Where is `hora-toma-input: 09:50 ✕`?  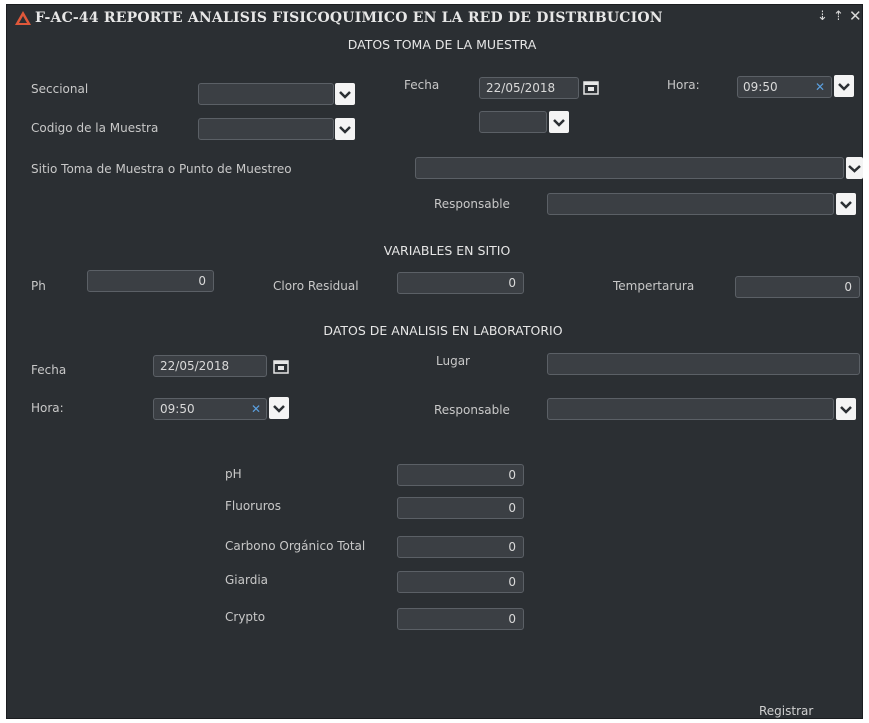
hora-toma-input: 09:50 ✕ is located at coordinates (784, 87).